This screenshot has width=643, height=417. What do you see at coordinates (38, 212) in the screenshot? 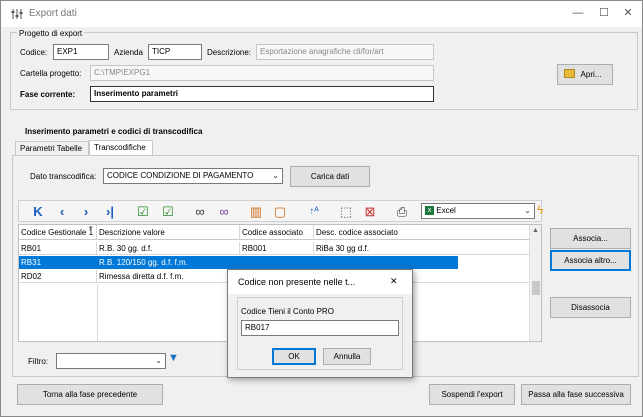
I see `first-record-icon: K` at bounding box center [38, 212].